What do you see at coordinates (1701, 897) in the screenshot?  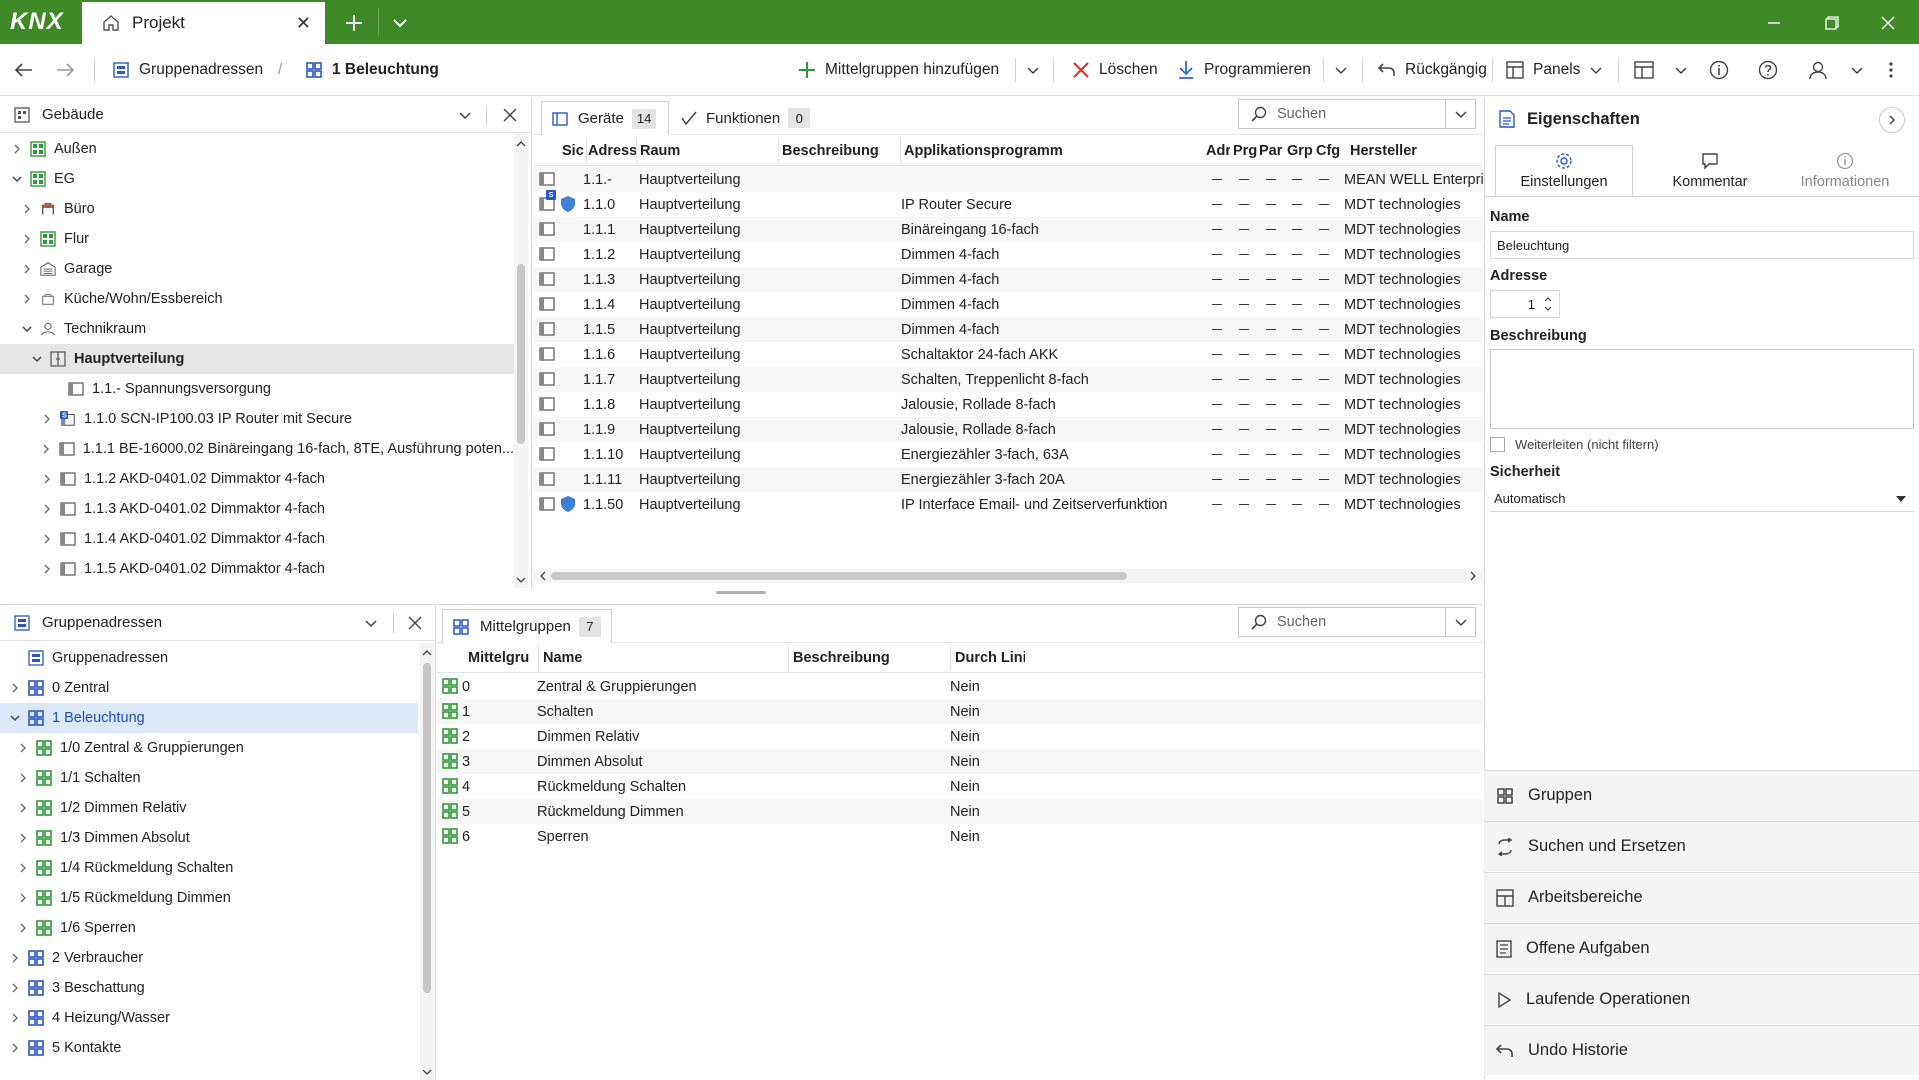 I see `side-button: Arbeitsbereiche` at bounding box center [1701, 897].